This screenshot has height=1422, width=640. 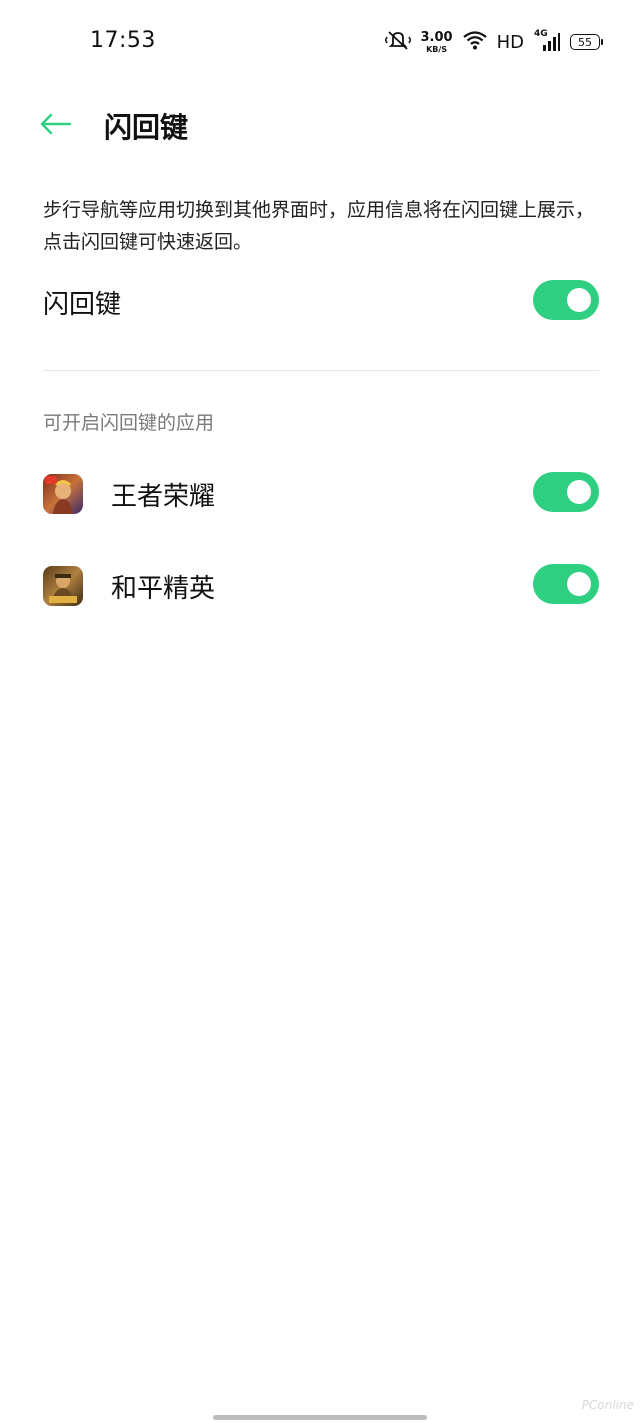 What do you see at coordinates (493, 42) in the screenshot?
I see `status-icons: 3.00 KB/S HD 4G 55` at bounding box center [493, 42].